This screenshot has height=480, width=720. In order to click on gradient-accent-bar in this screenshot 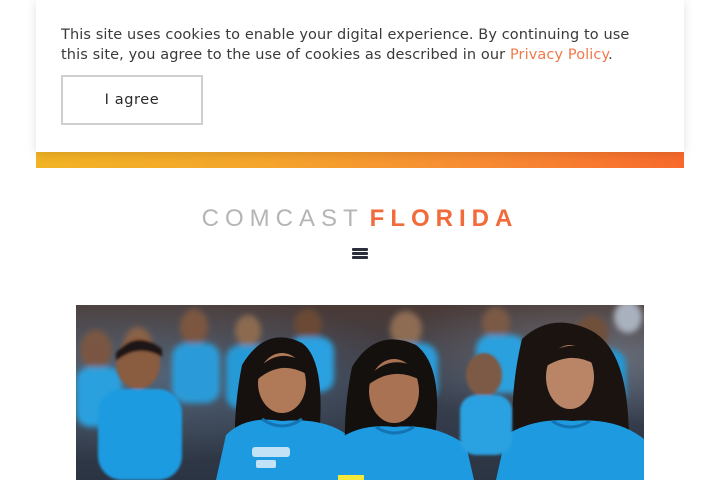, I will do `click(360, 160)`.